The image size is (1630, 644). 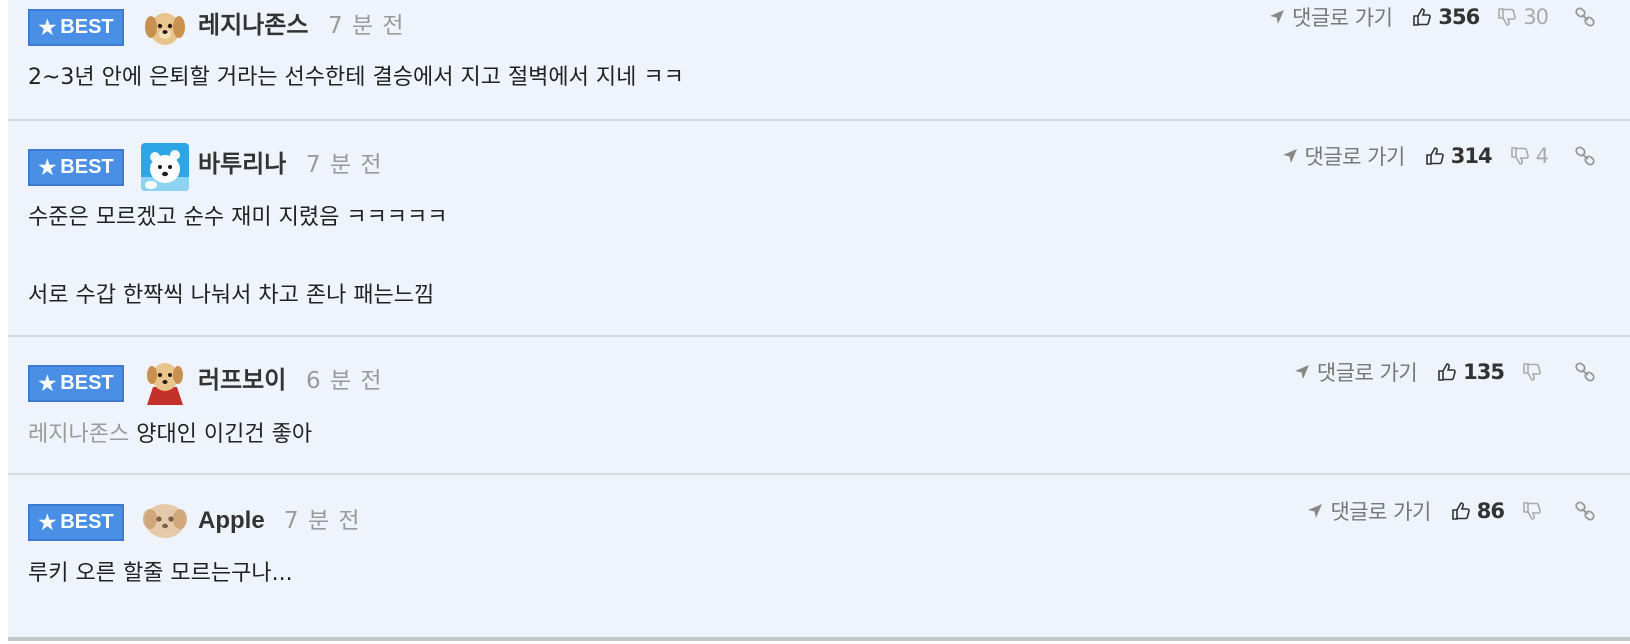 I want to click on nickname: 러프보이, so click(x=242, y=381).